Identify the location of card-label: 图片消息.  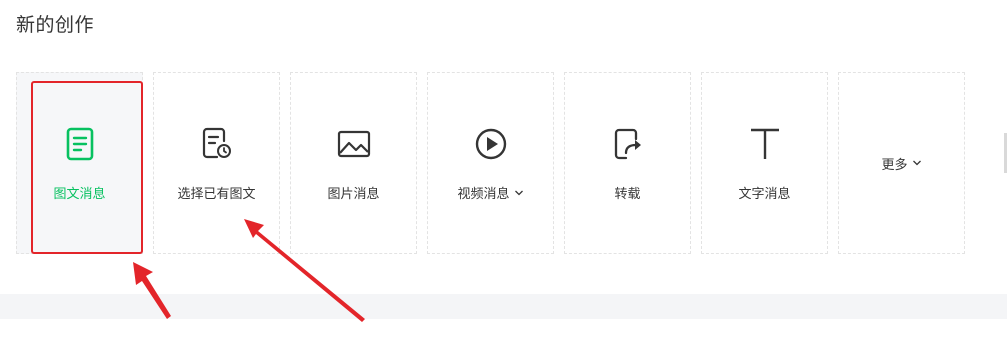
(353, 194).